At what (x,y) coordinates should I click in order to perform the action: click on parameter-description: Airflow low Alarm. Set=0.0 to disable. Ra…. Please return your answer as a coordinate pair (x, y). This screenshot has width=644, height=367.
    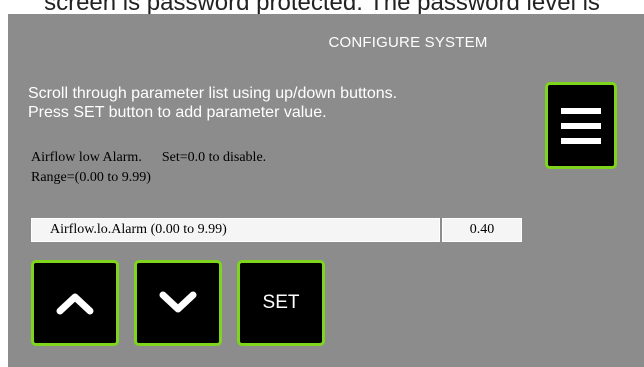
    Looking at the image, I should click on (148, 168).